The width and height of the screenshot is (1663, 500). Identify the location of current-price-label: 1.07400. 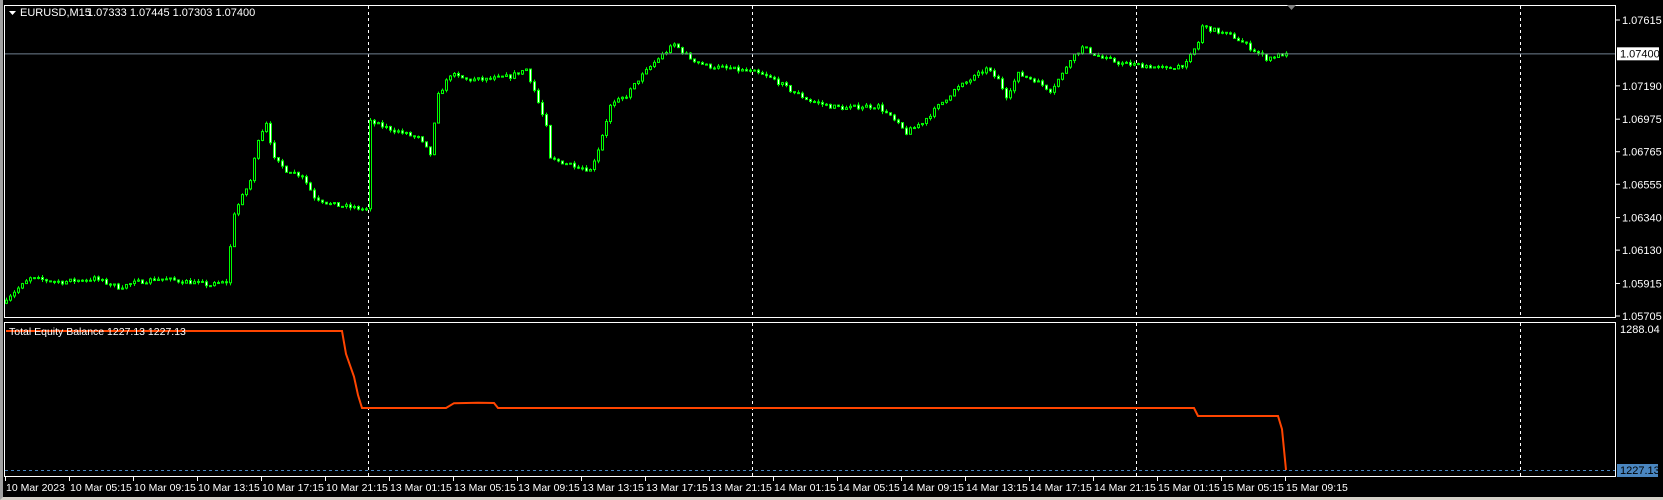
(1640, 54).